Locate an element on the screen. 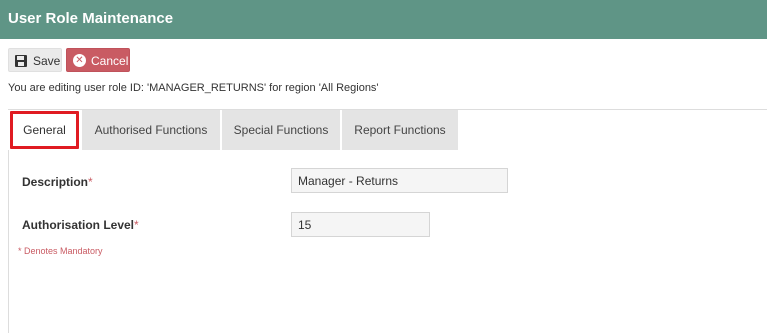 This screenshot has width=767, height=333. content-panel-border is located at coordinates (8, 241).